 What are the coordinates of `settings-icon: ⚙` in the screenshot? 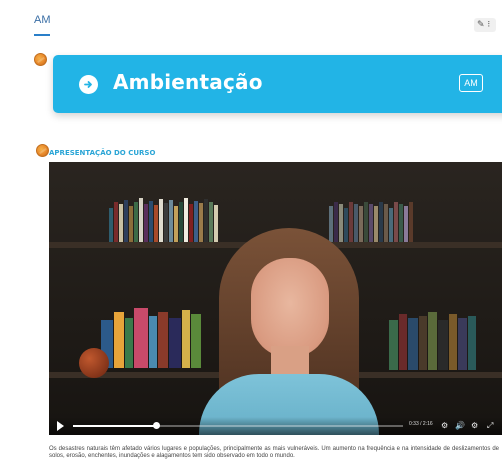 It's located at (444, 426).